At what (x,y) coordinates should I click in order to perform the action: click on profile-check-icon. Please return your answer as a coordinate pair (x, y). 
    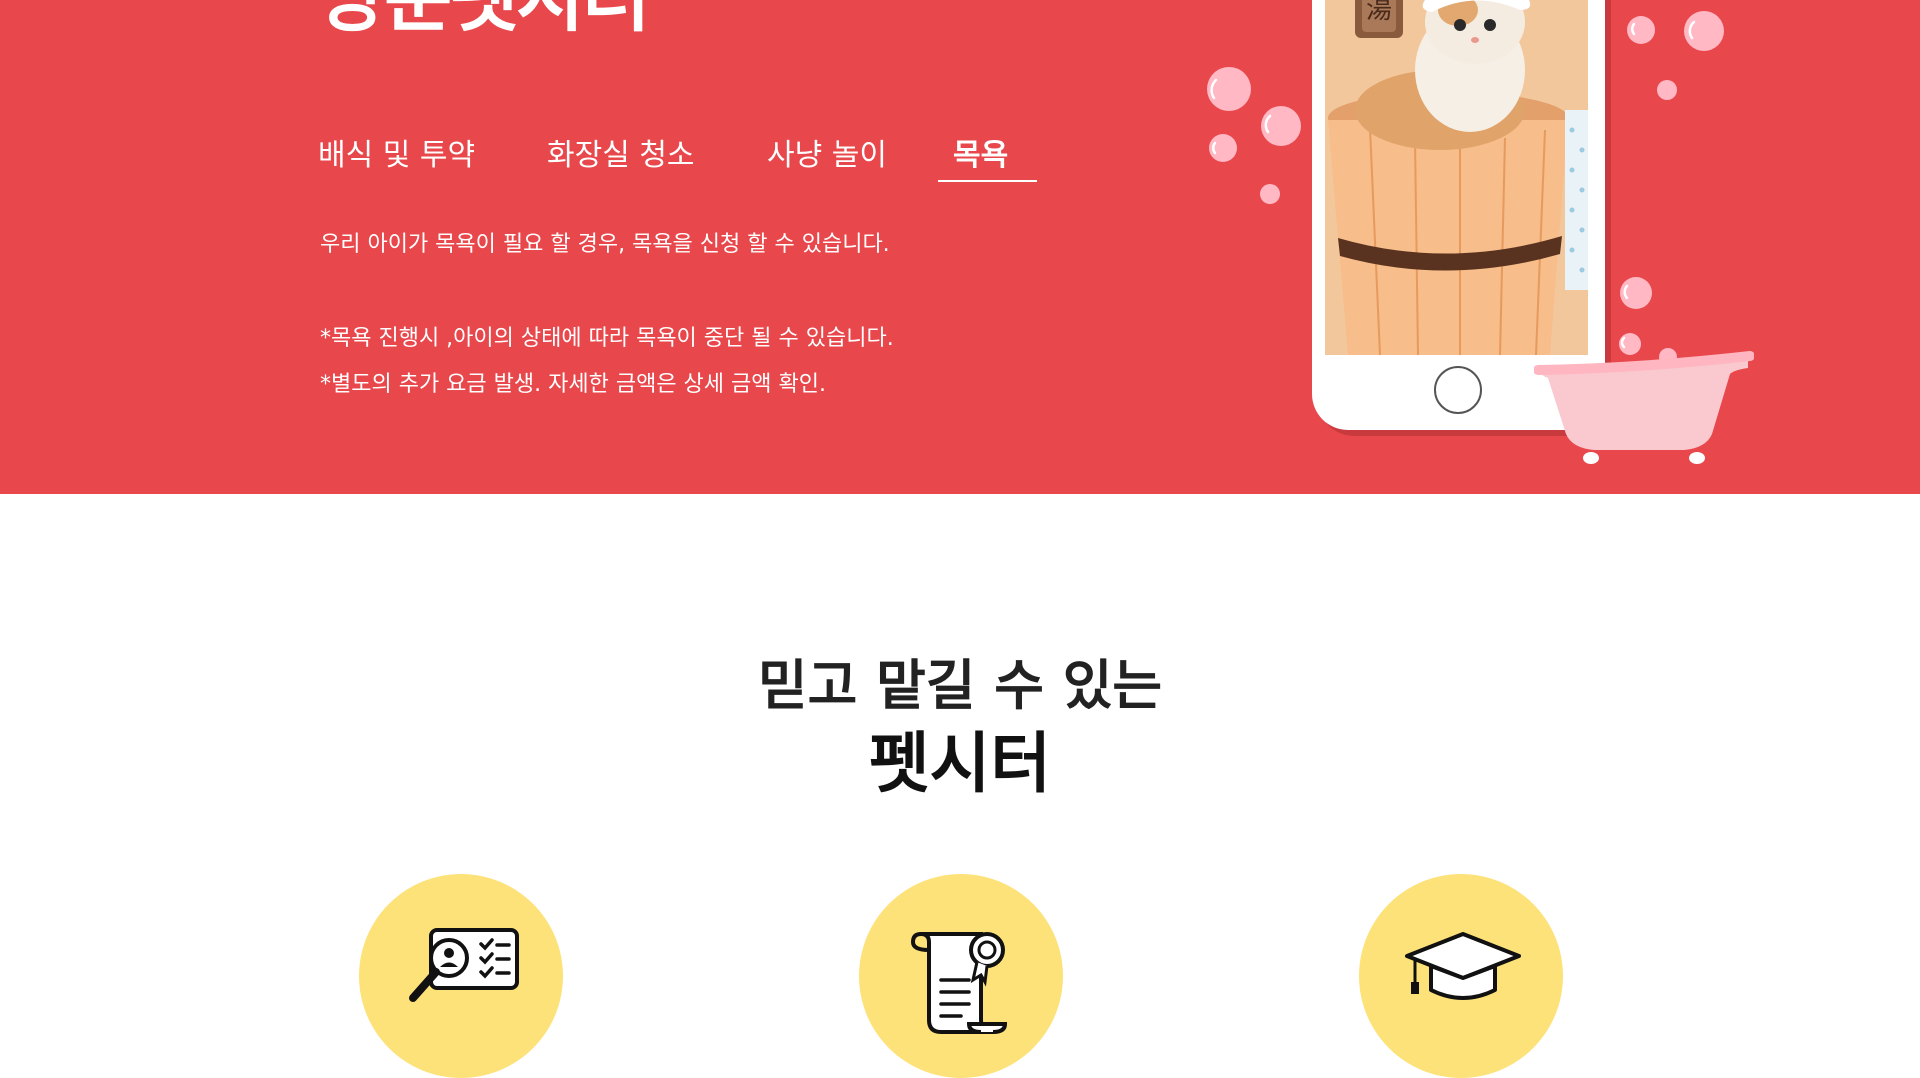
    Looking at the image, I should click on (464, 965).